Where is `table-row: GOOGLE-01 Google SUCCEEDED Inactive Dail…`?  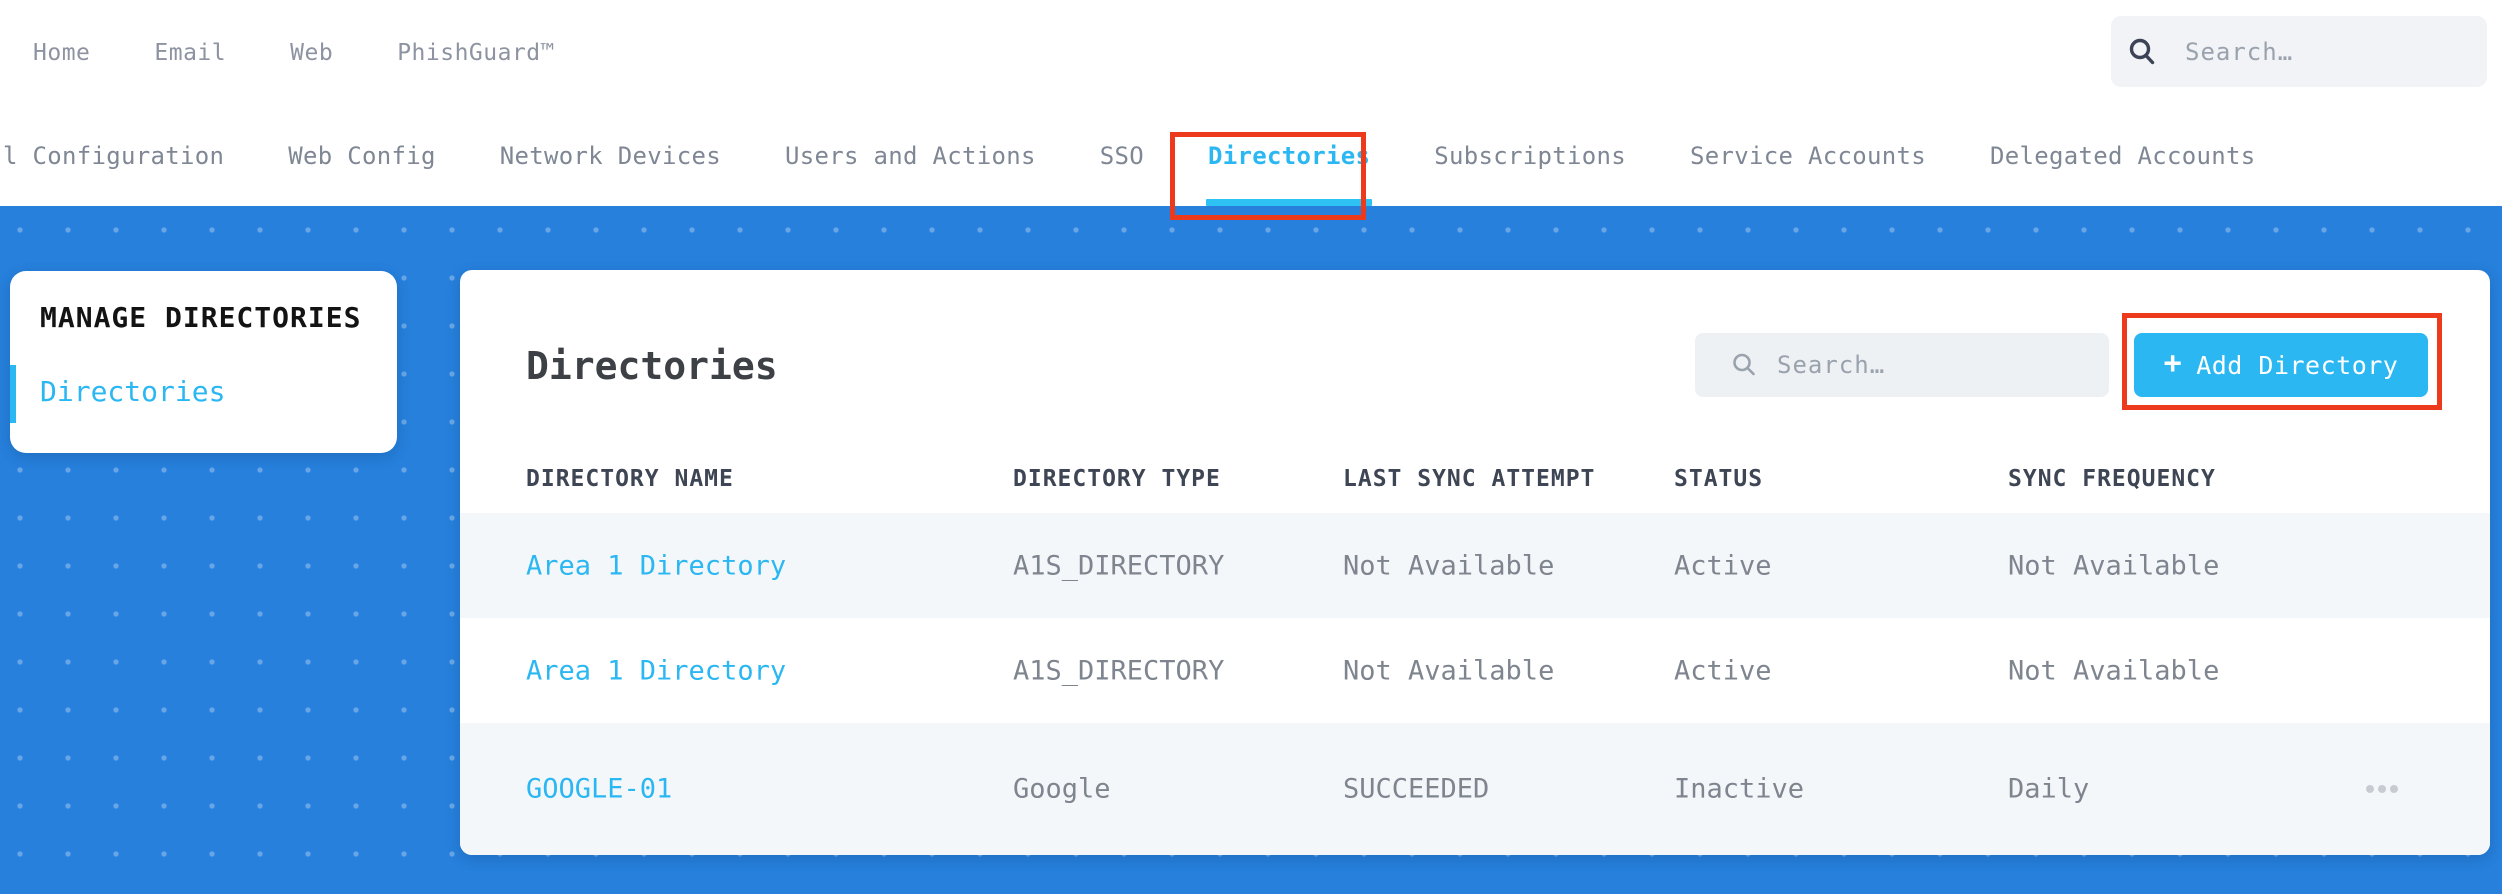
table-row: GOOGLE-01 Google SUCCEEDED Inactive Dail… is located at coordinates (1475, 789).